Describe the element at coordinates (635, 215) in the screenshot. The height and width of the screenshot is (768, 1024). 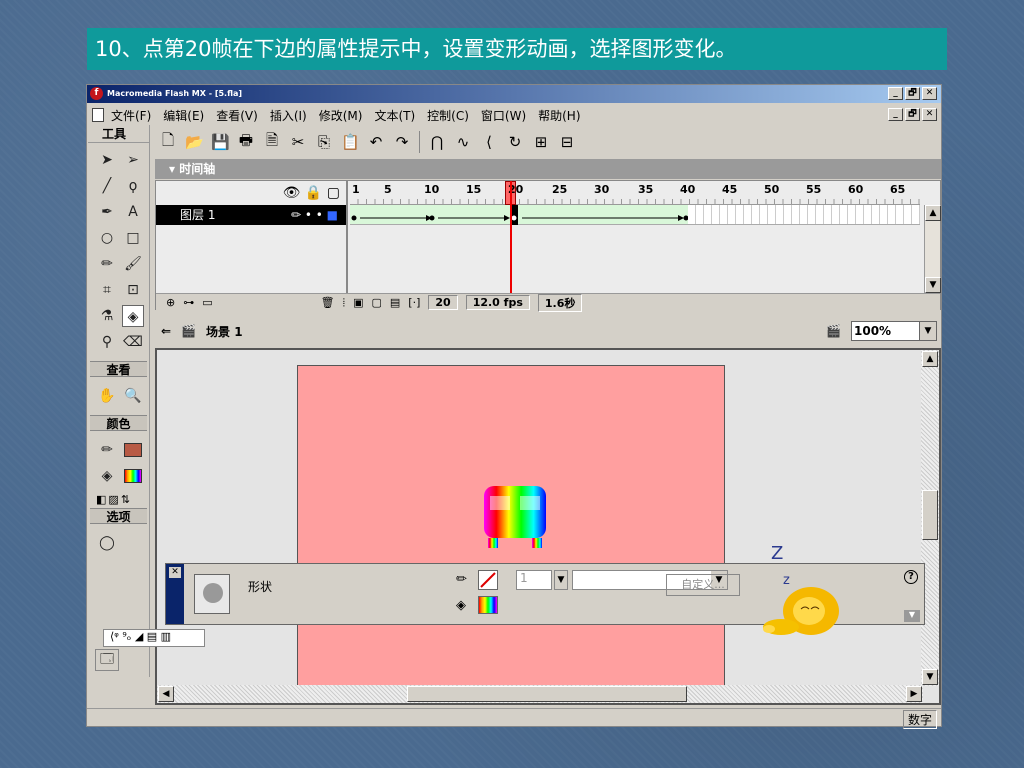
I see `layer-frames-row` at that location.